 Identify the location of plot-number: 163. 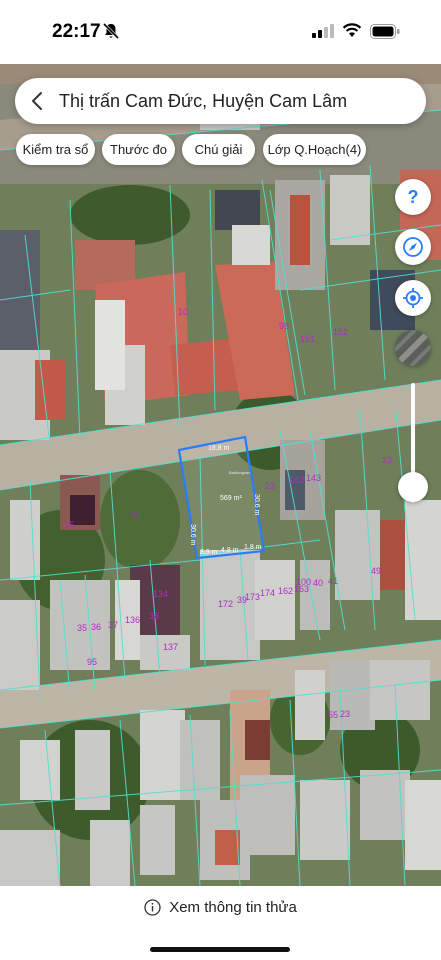
(301, 589).